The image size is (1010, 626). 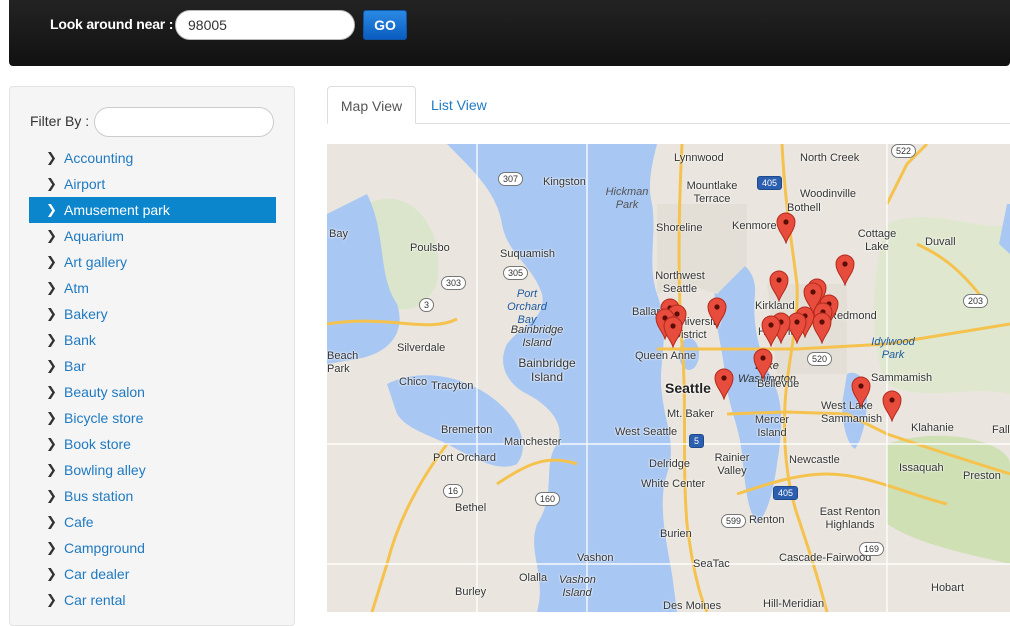 What do you see at coordinates (533, 442) in the screenshot?
I see `place-label: Manchester` at bounding box center [533, 442].